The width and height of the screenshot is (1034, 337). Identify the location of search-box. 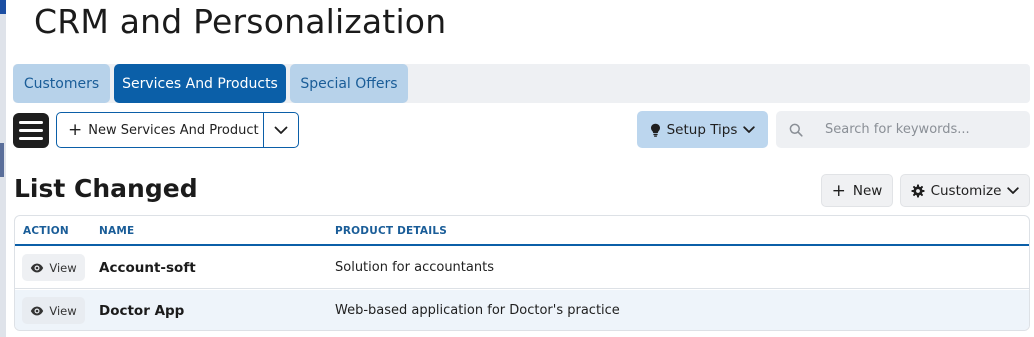
(903, 129).